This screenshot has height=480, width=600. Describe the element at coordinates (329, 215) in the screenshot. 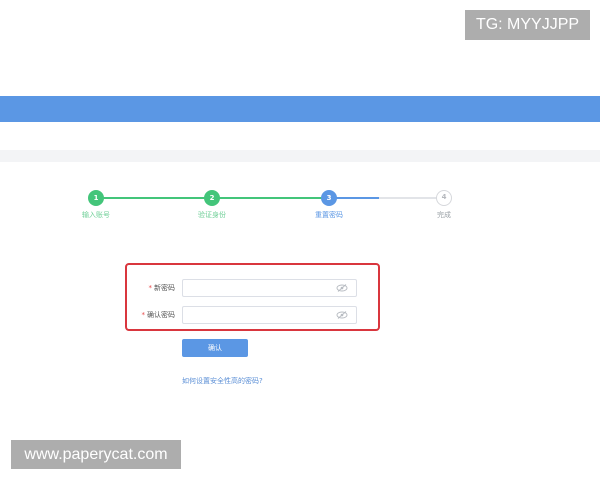

I see `step-3-label: 重置密码` at that location.